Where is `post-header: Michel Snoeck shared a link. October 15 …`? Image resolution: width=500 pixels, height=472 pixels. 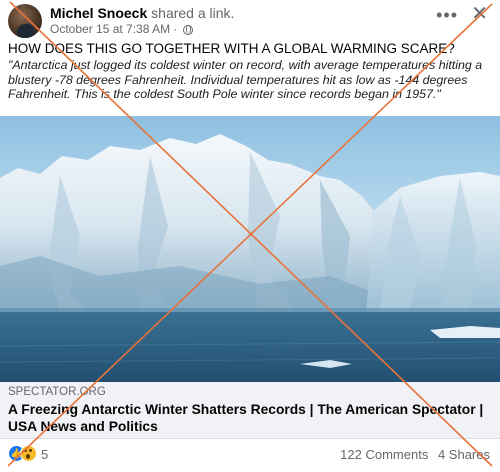 post-header: Michel Snoeck shared a link. October 15 … is located at coordinates (250, 20).